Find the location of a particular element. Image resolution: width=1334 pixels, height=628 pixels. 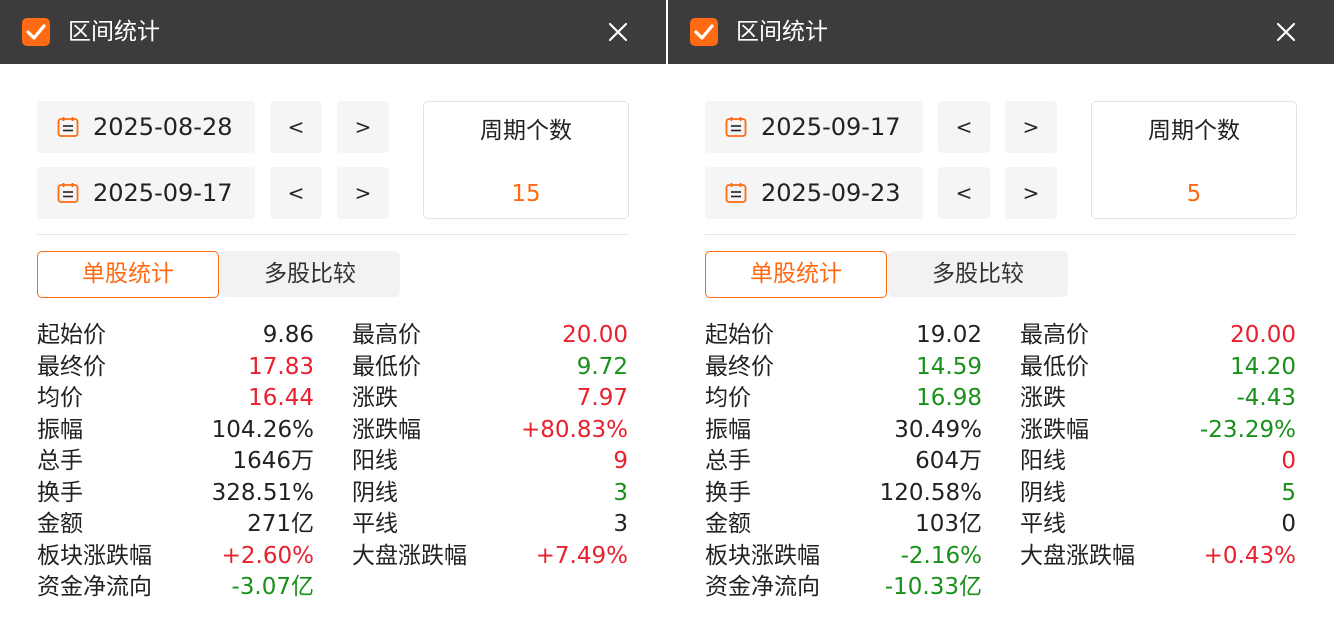

stat-value: +0.43% is located at coordinates (1249, 555).